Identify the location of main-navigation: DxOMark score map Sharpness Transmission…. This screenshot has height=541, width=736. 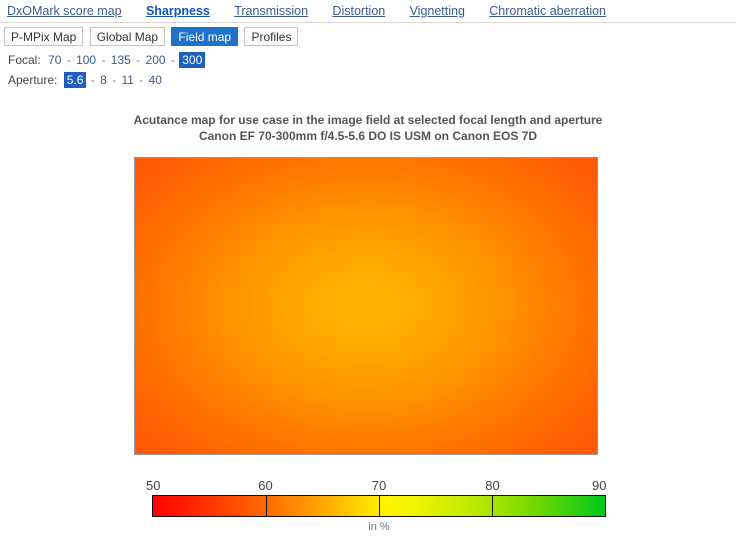
(368, 11).